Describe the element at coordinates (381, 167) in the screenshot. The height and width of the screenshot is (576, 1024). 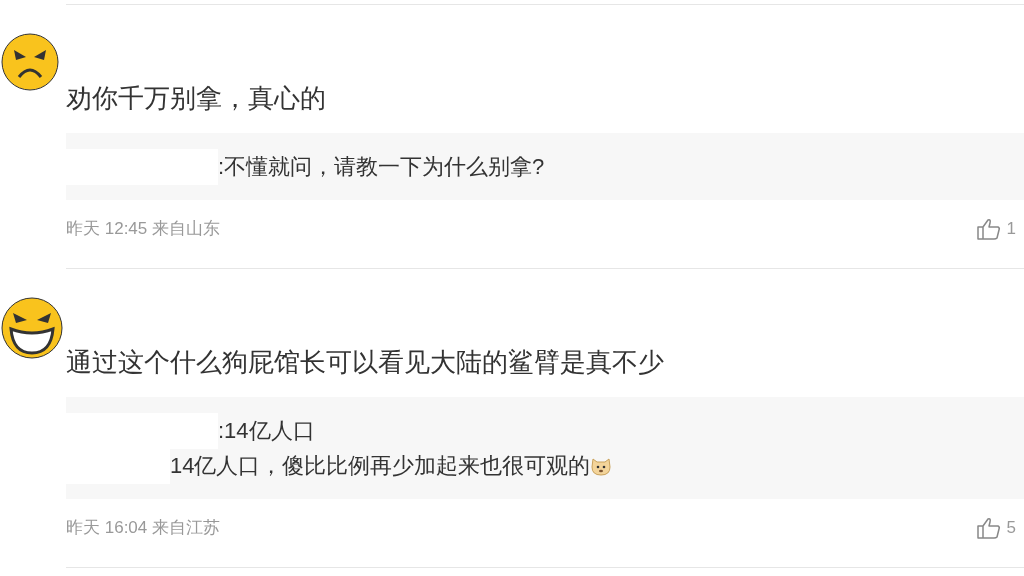
I see `reply-text: :不懂就问，请教一下为什么别拿?` at that location.